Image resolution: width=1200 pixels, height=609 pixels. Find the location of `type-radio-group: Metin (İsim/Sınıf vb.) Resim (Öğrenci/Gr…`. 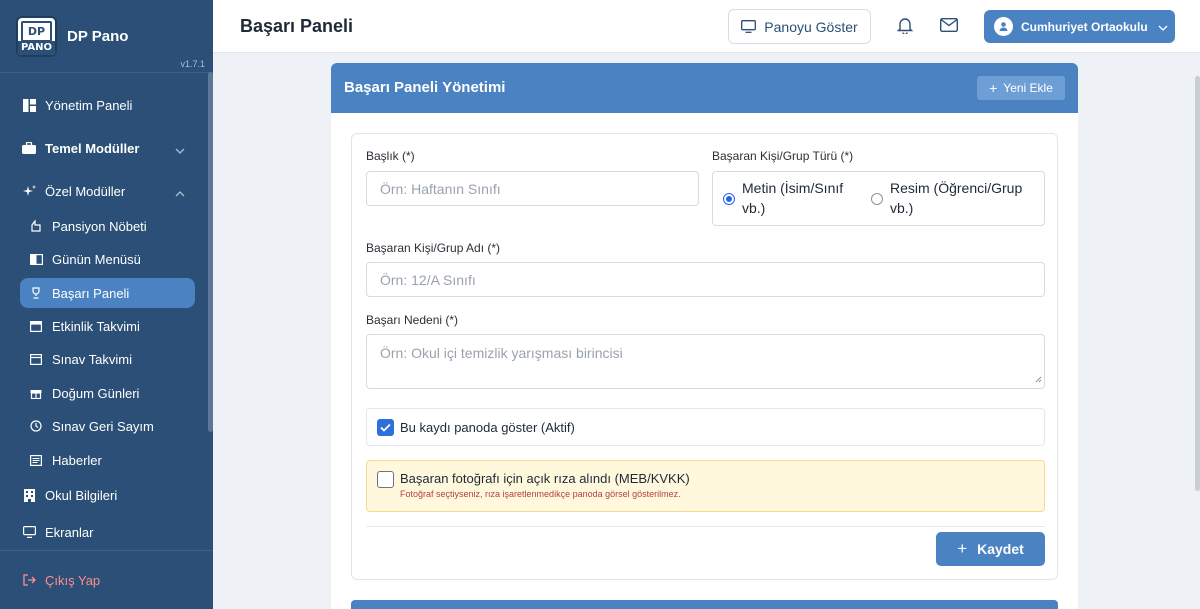

type-radio-group: Metin (İsim/Sınıf vb.) Resim (Öğrenci/Gr… is located at coordinates (878, 198).